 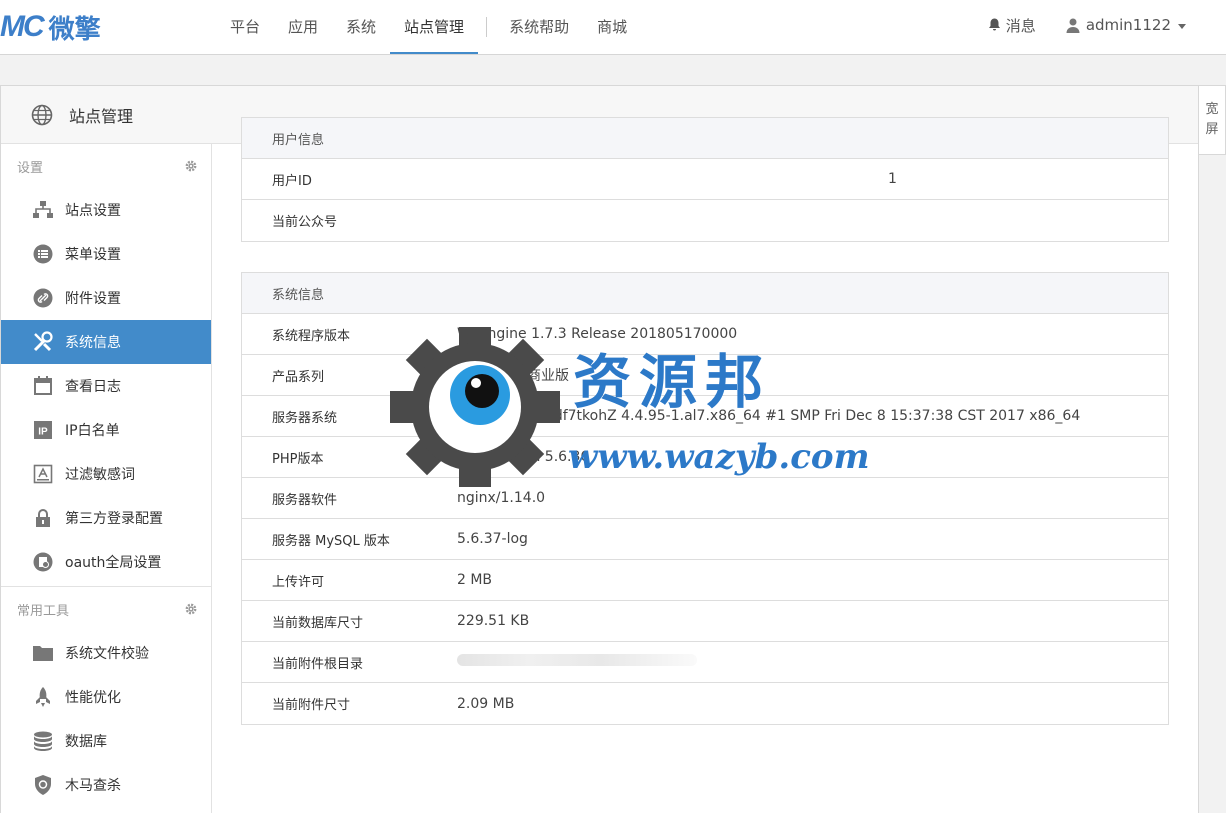 I want to click on table-row: 产品系列 您的产品是商业版, so click(x=705, y=375).